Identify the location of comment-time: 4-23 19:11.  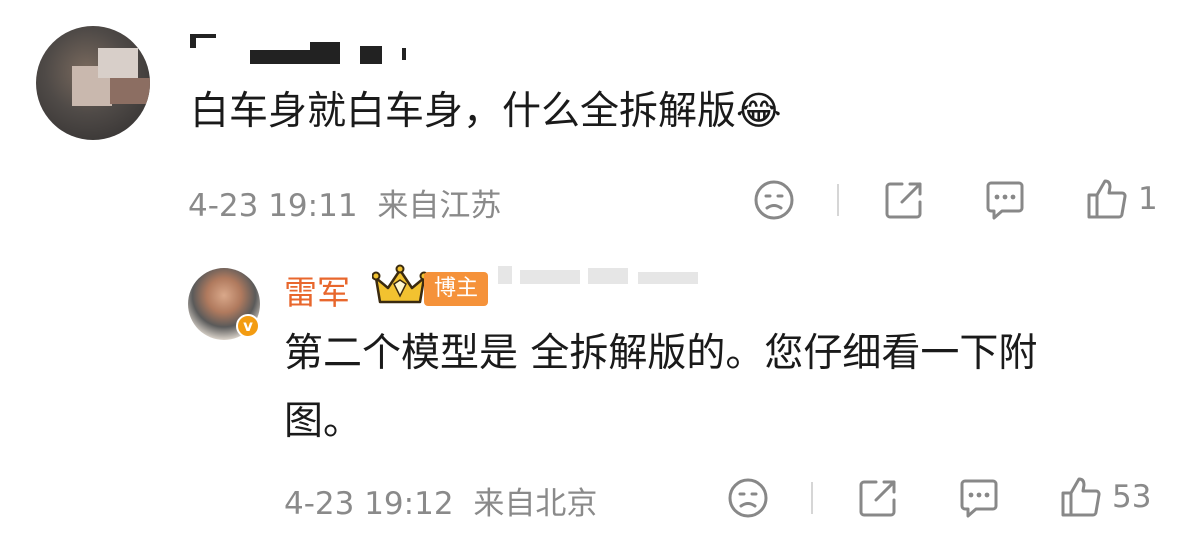
(273, 206).